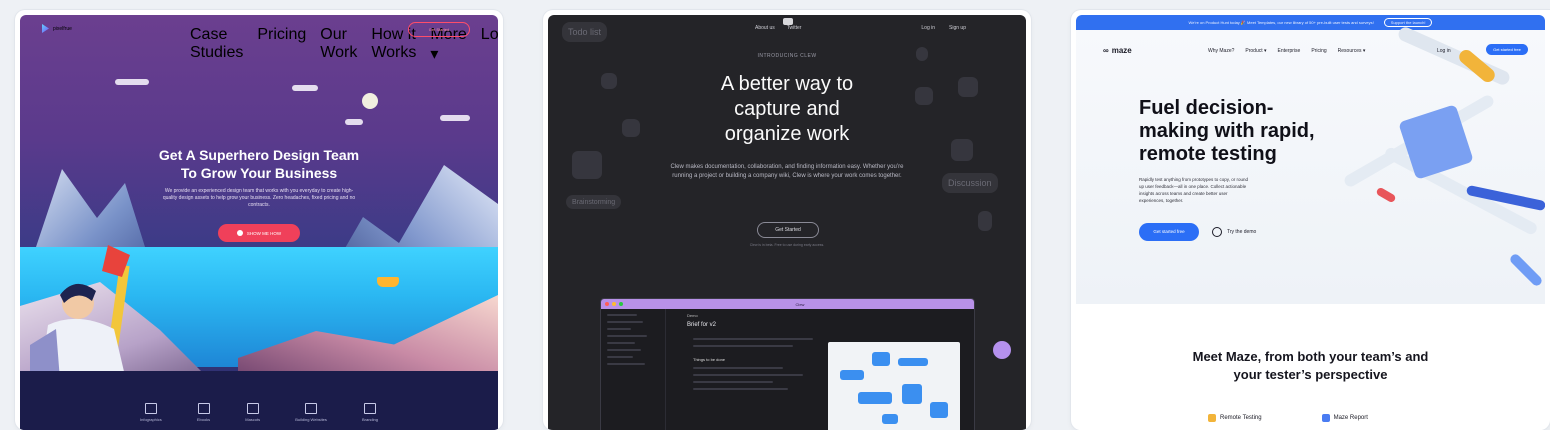  I want to click on nav-item: Login, so click(489, 45).